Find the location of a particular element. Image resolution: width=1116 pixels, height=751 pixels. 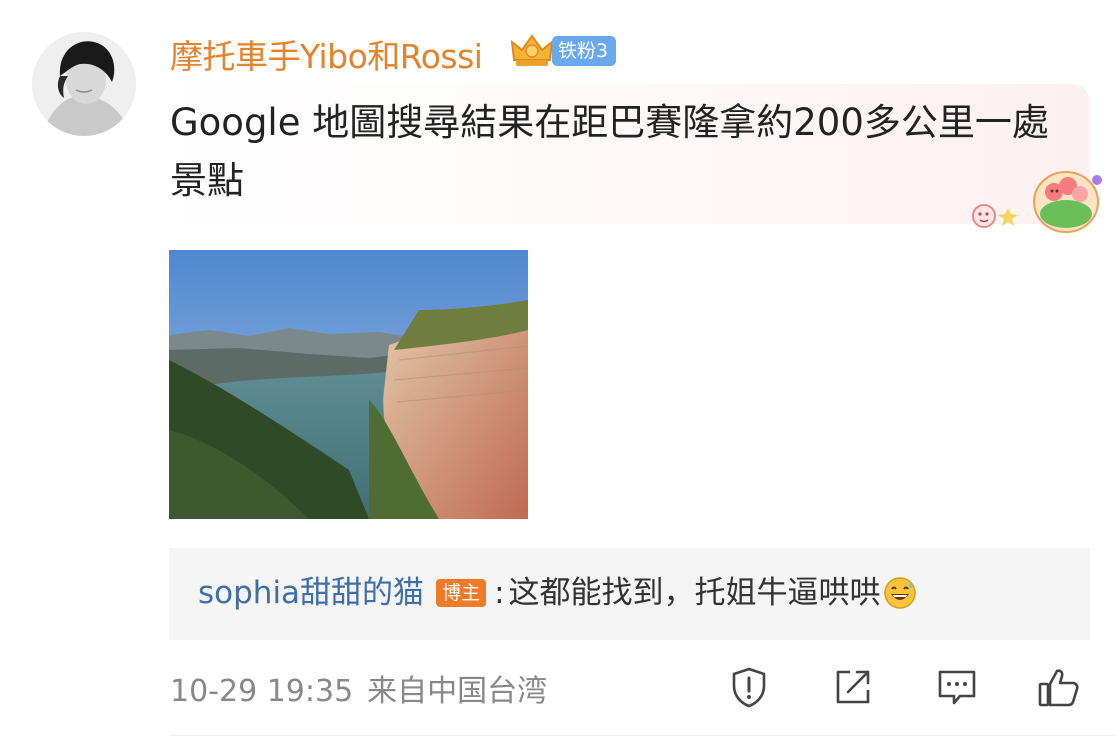

reply-username: sophia甜甜的猫 is located at coordinates (311, 593).